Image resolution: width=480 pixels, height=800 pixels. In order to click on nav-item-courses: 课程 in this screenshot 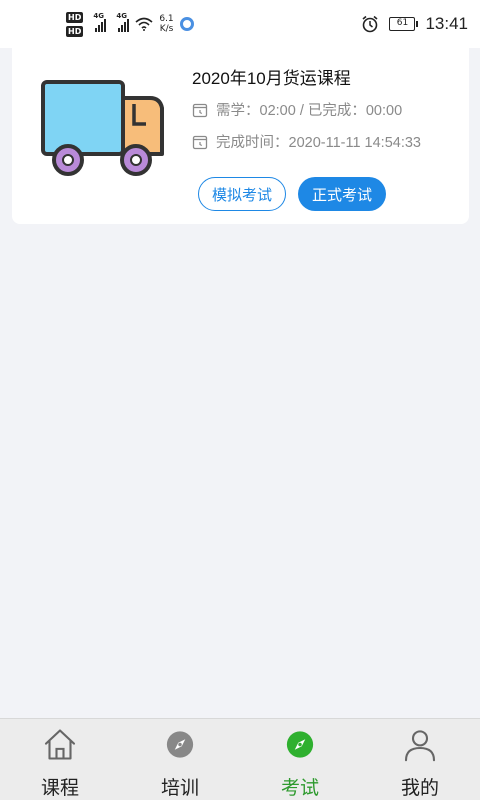, I will do `click(60, 759)`.